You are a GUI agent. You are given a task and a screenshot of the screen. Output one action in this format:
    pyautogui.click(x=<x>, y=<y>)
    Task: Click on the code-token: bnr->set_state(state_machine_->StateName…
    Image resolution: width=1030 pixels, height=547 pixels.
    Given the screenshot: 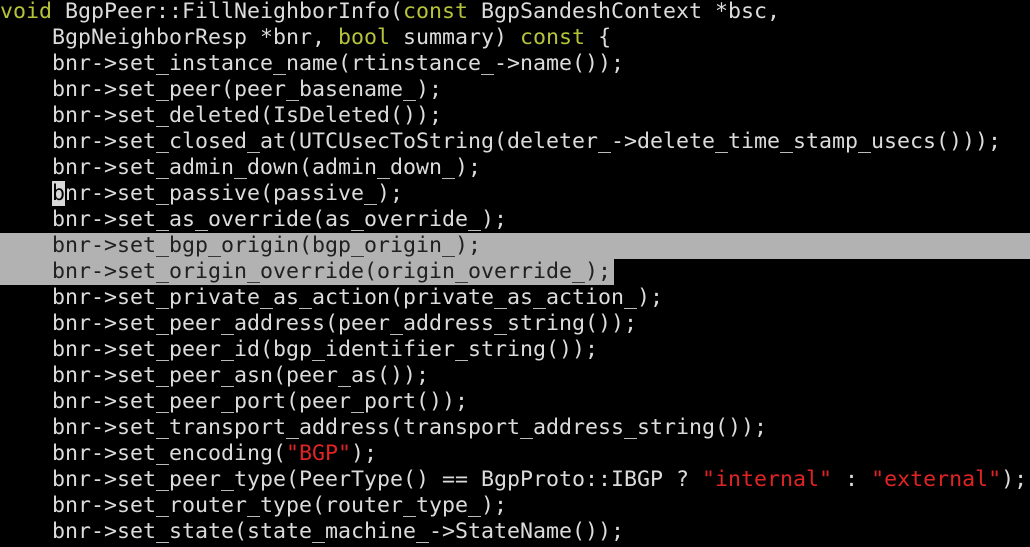 What is the action you would take?
    pyautogui.click(x=312, y=531)
    